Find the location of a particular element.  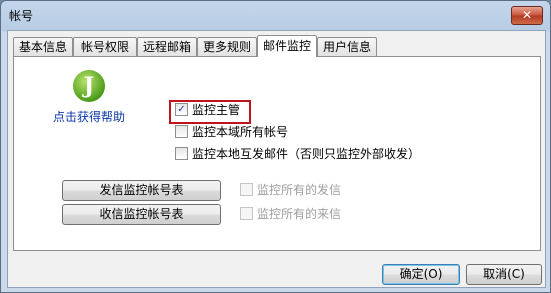

close-icon: ✕ is located at coordinates (527, 15).